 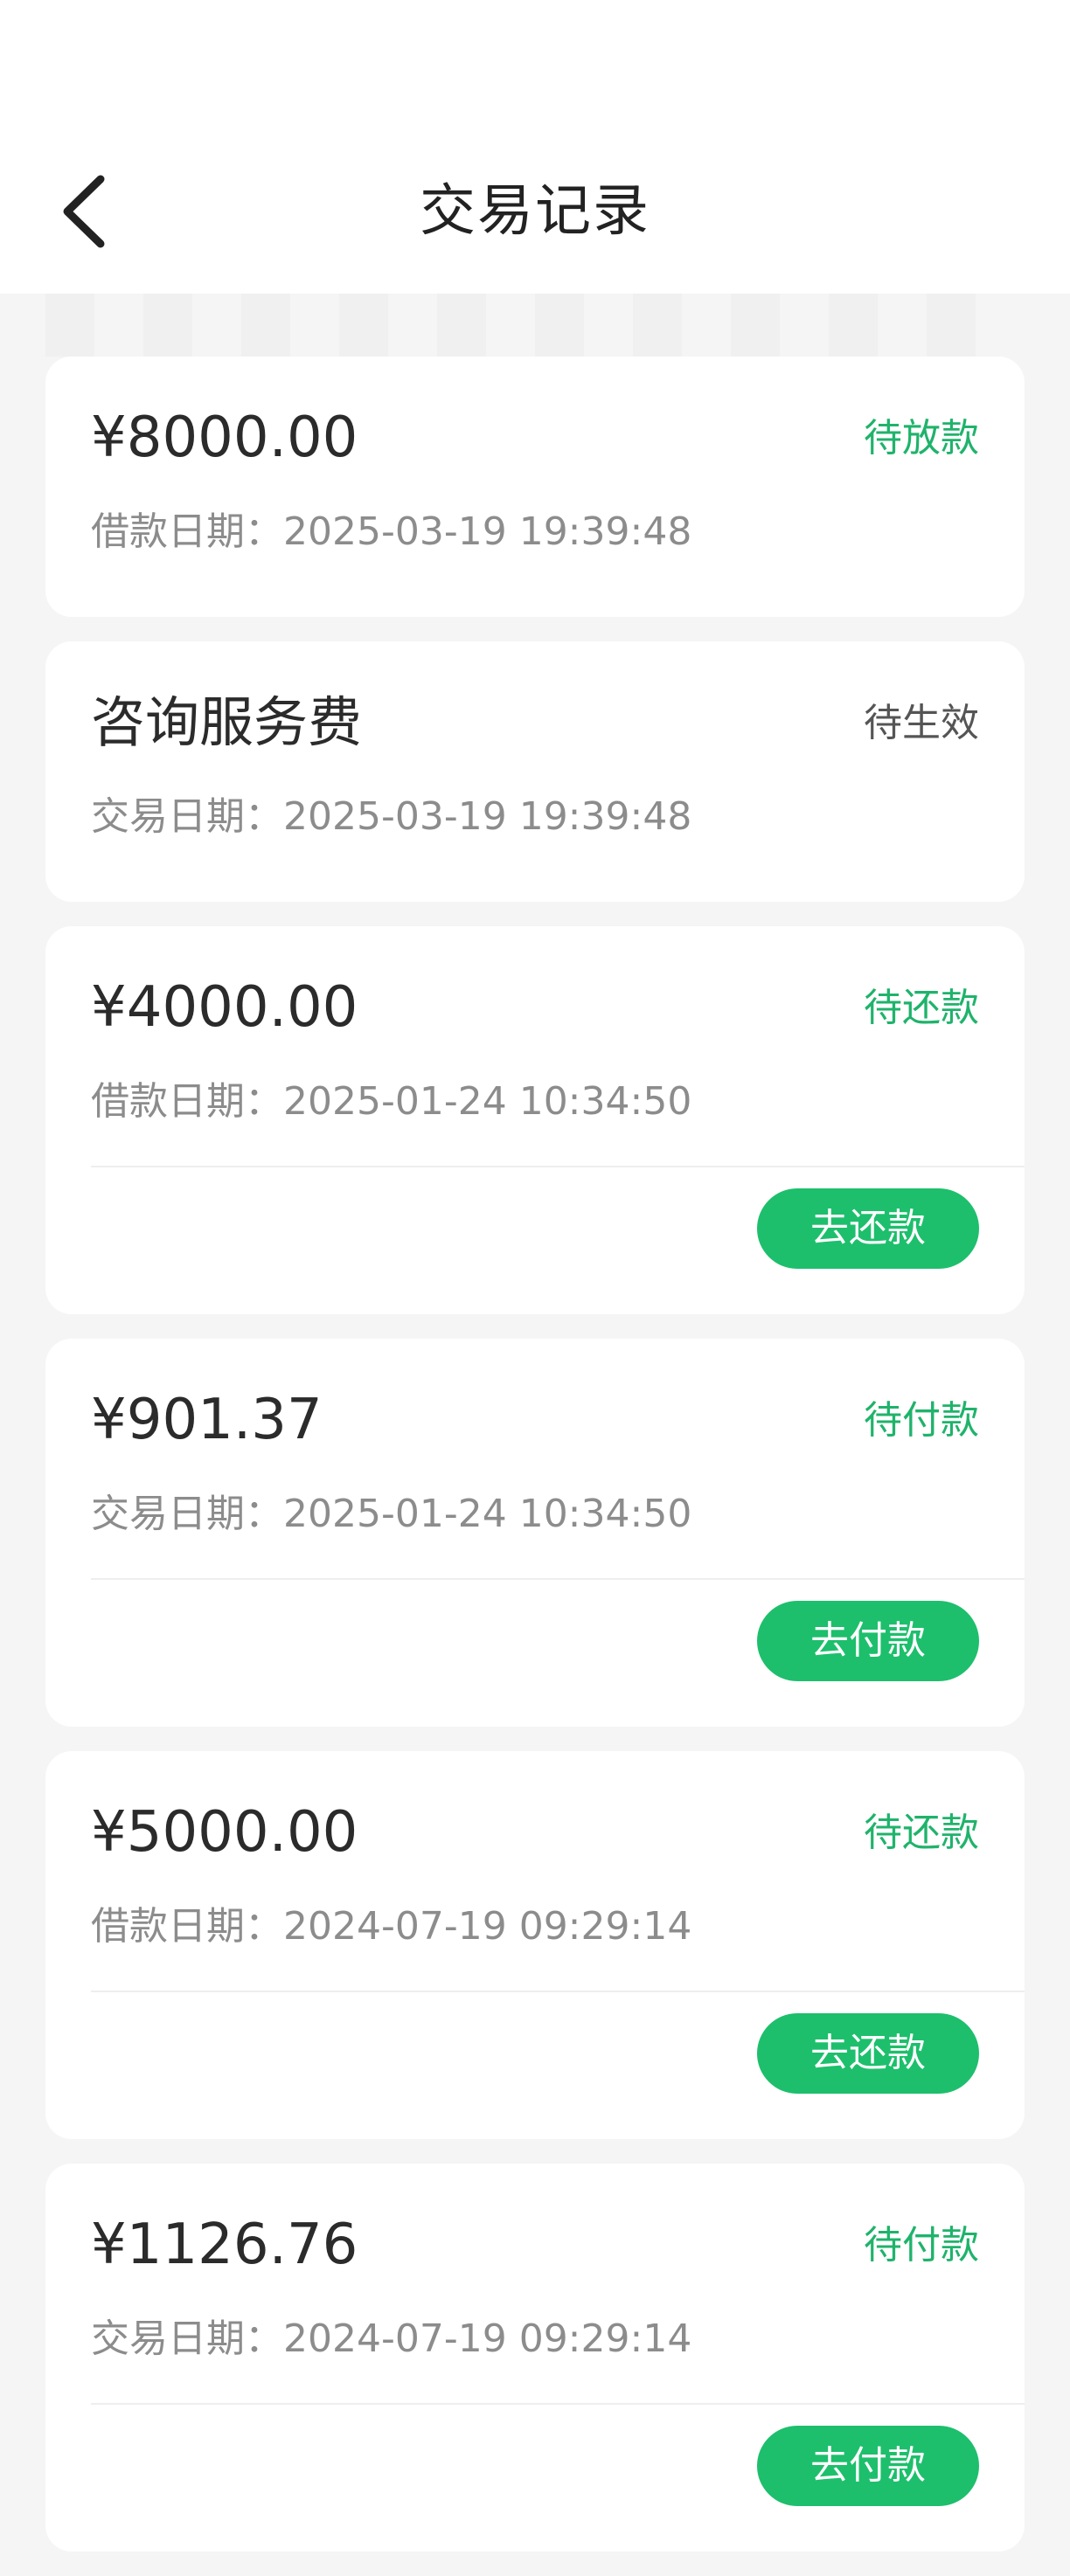 I want to click on transaction-date-row: 借款日期：2025-03-19 19:39:48, so click(x=391, y=532).